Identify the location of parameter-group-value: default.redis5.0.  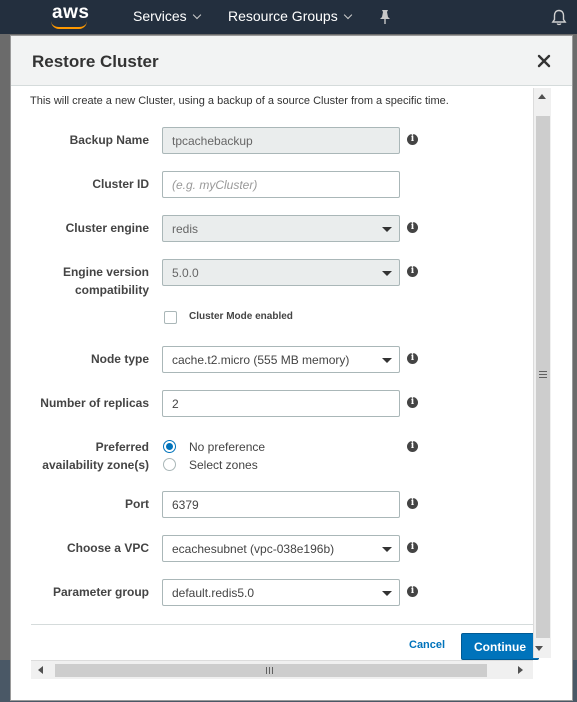
(213, 593).